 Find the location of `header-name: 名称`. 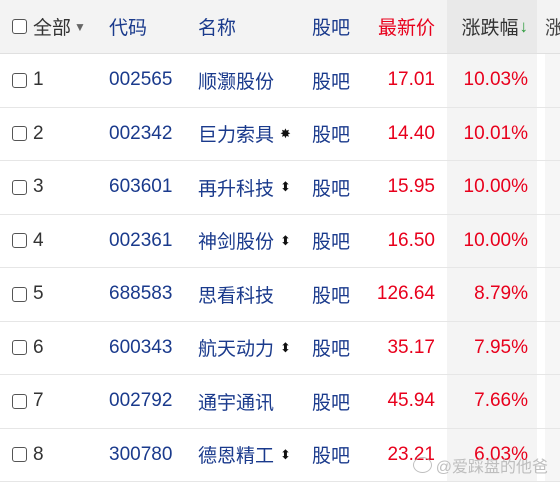

header-name: 名称 is located at coordinates (217, 26).